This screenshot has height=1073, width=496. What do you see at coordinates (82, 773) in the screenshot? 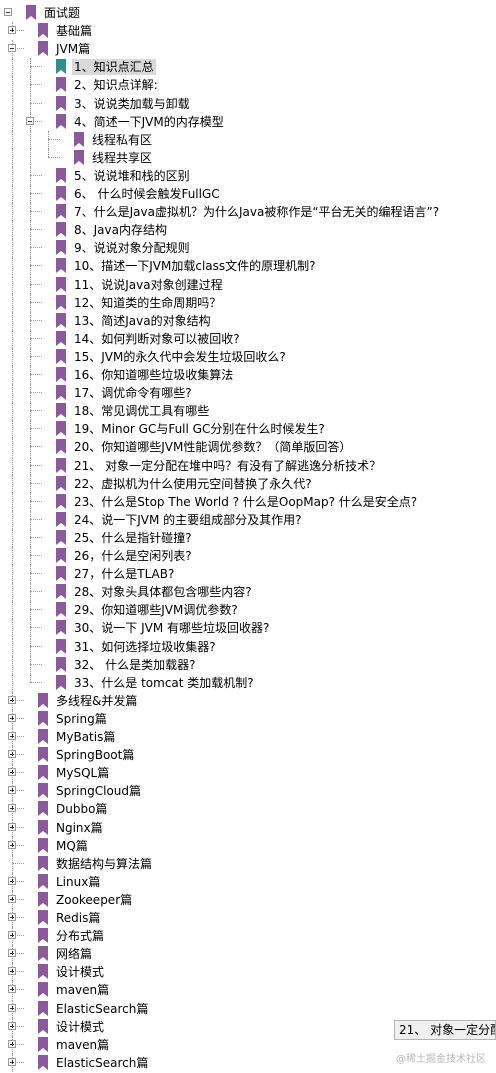
I see `tree-item-label: MySQL篇` at bounding box center [82, 773].